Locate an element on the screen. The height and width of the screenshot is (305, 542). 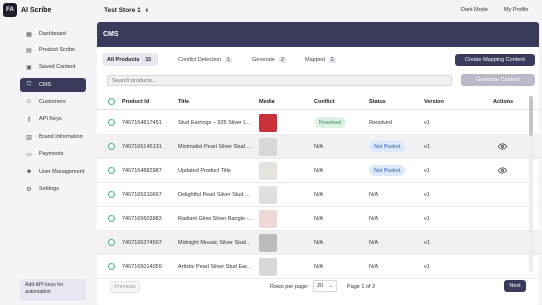
my-profile-link: My Profile is located at coordinates (516, 10).